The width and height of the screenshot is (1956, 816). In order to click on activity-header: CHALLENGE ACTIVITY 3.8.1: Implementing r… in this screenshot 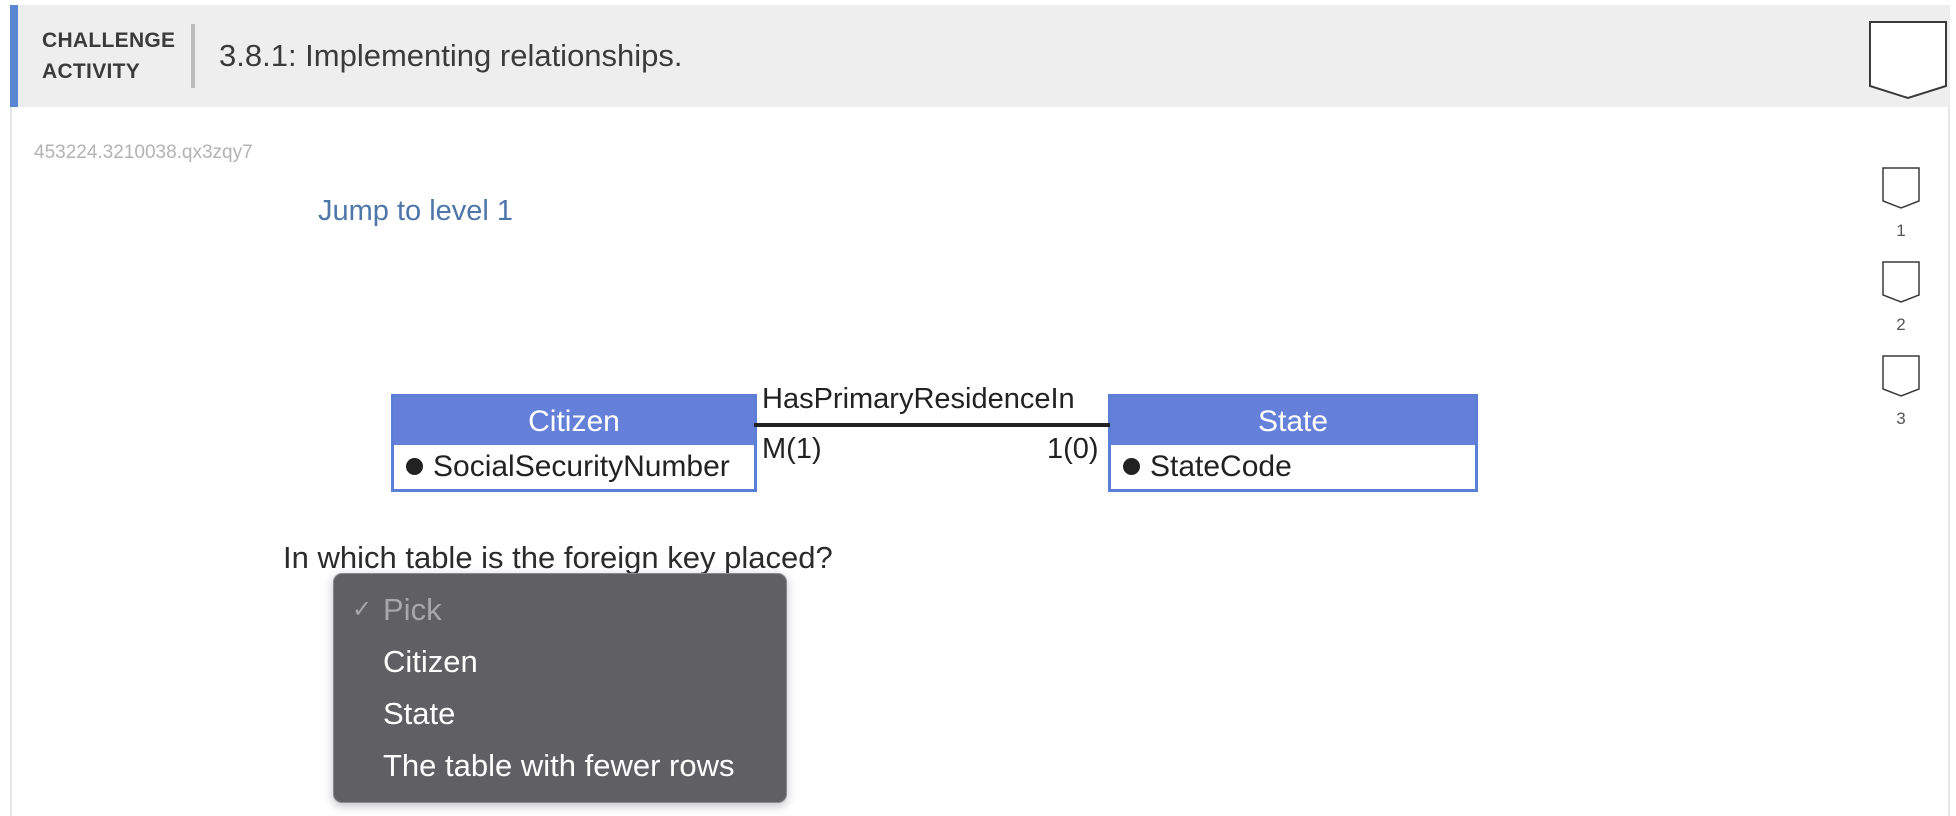, I will do `click(980, 56)`.